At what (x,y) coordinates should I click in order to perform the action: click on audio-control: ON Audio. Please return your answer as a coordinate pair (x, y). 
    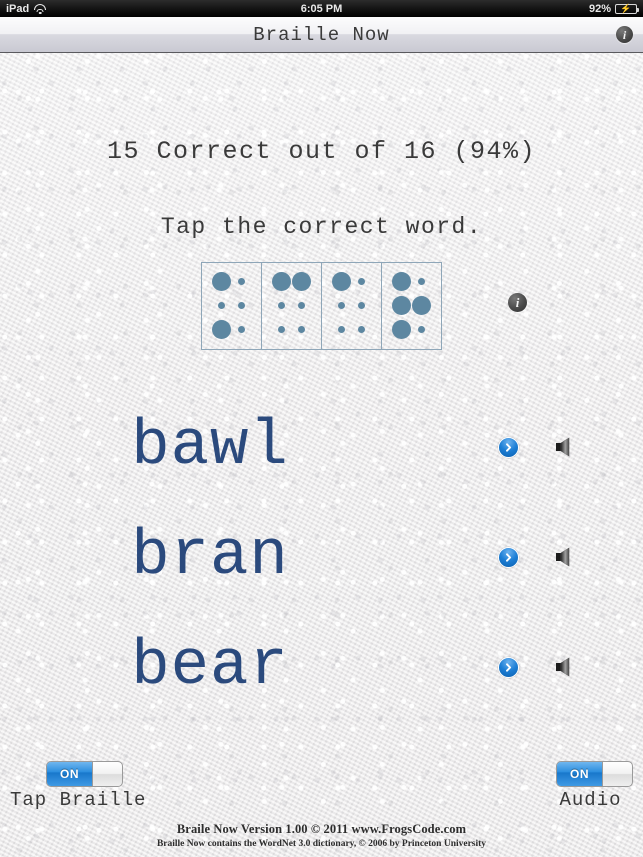
    Looking at the image, I should click on (590, 786).